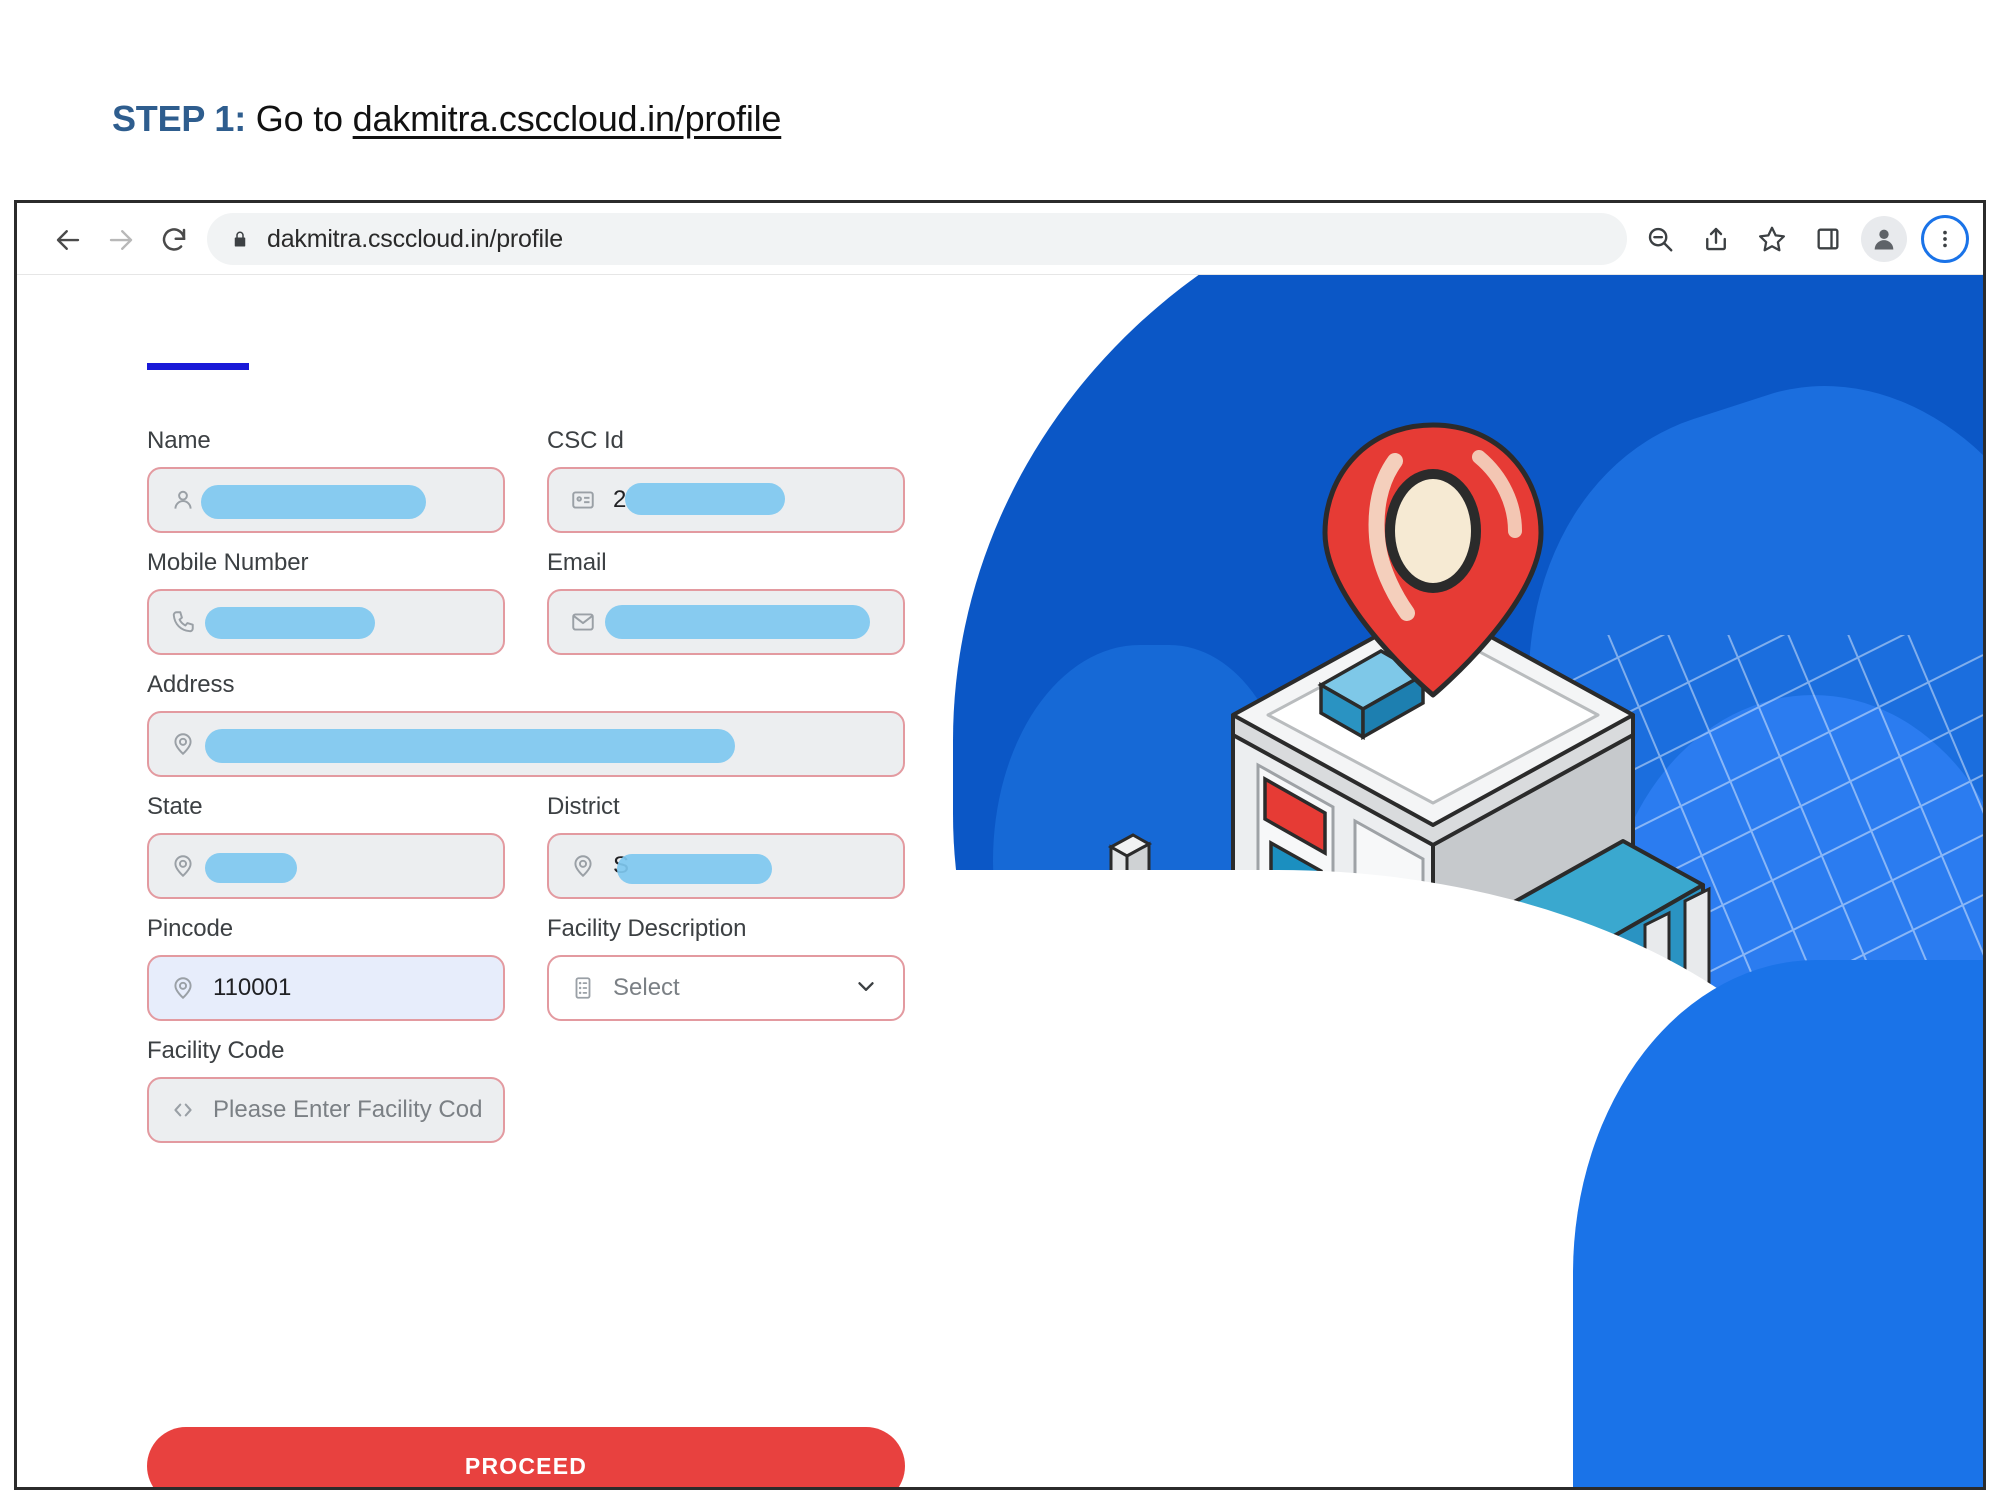 Image resolution: width=2000 pixels, height=1500 pixels. I want to click on facility-description-value: Select, so click(646, 987).